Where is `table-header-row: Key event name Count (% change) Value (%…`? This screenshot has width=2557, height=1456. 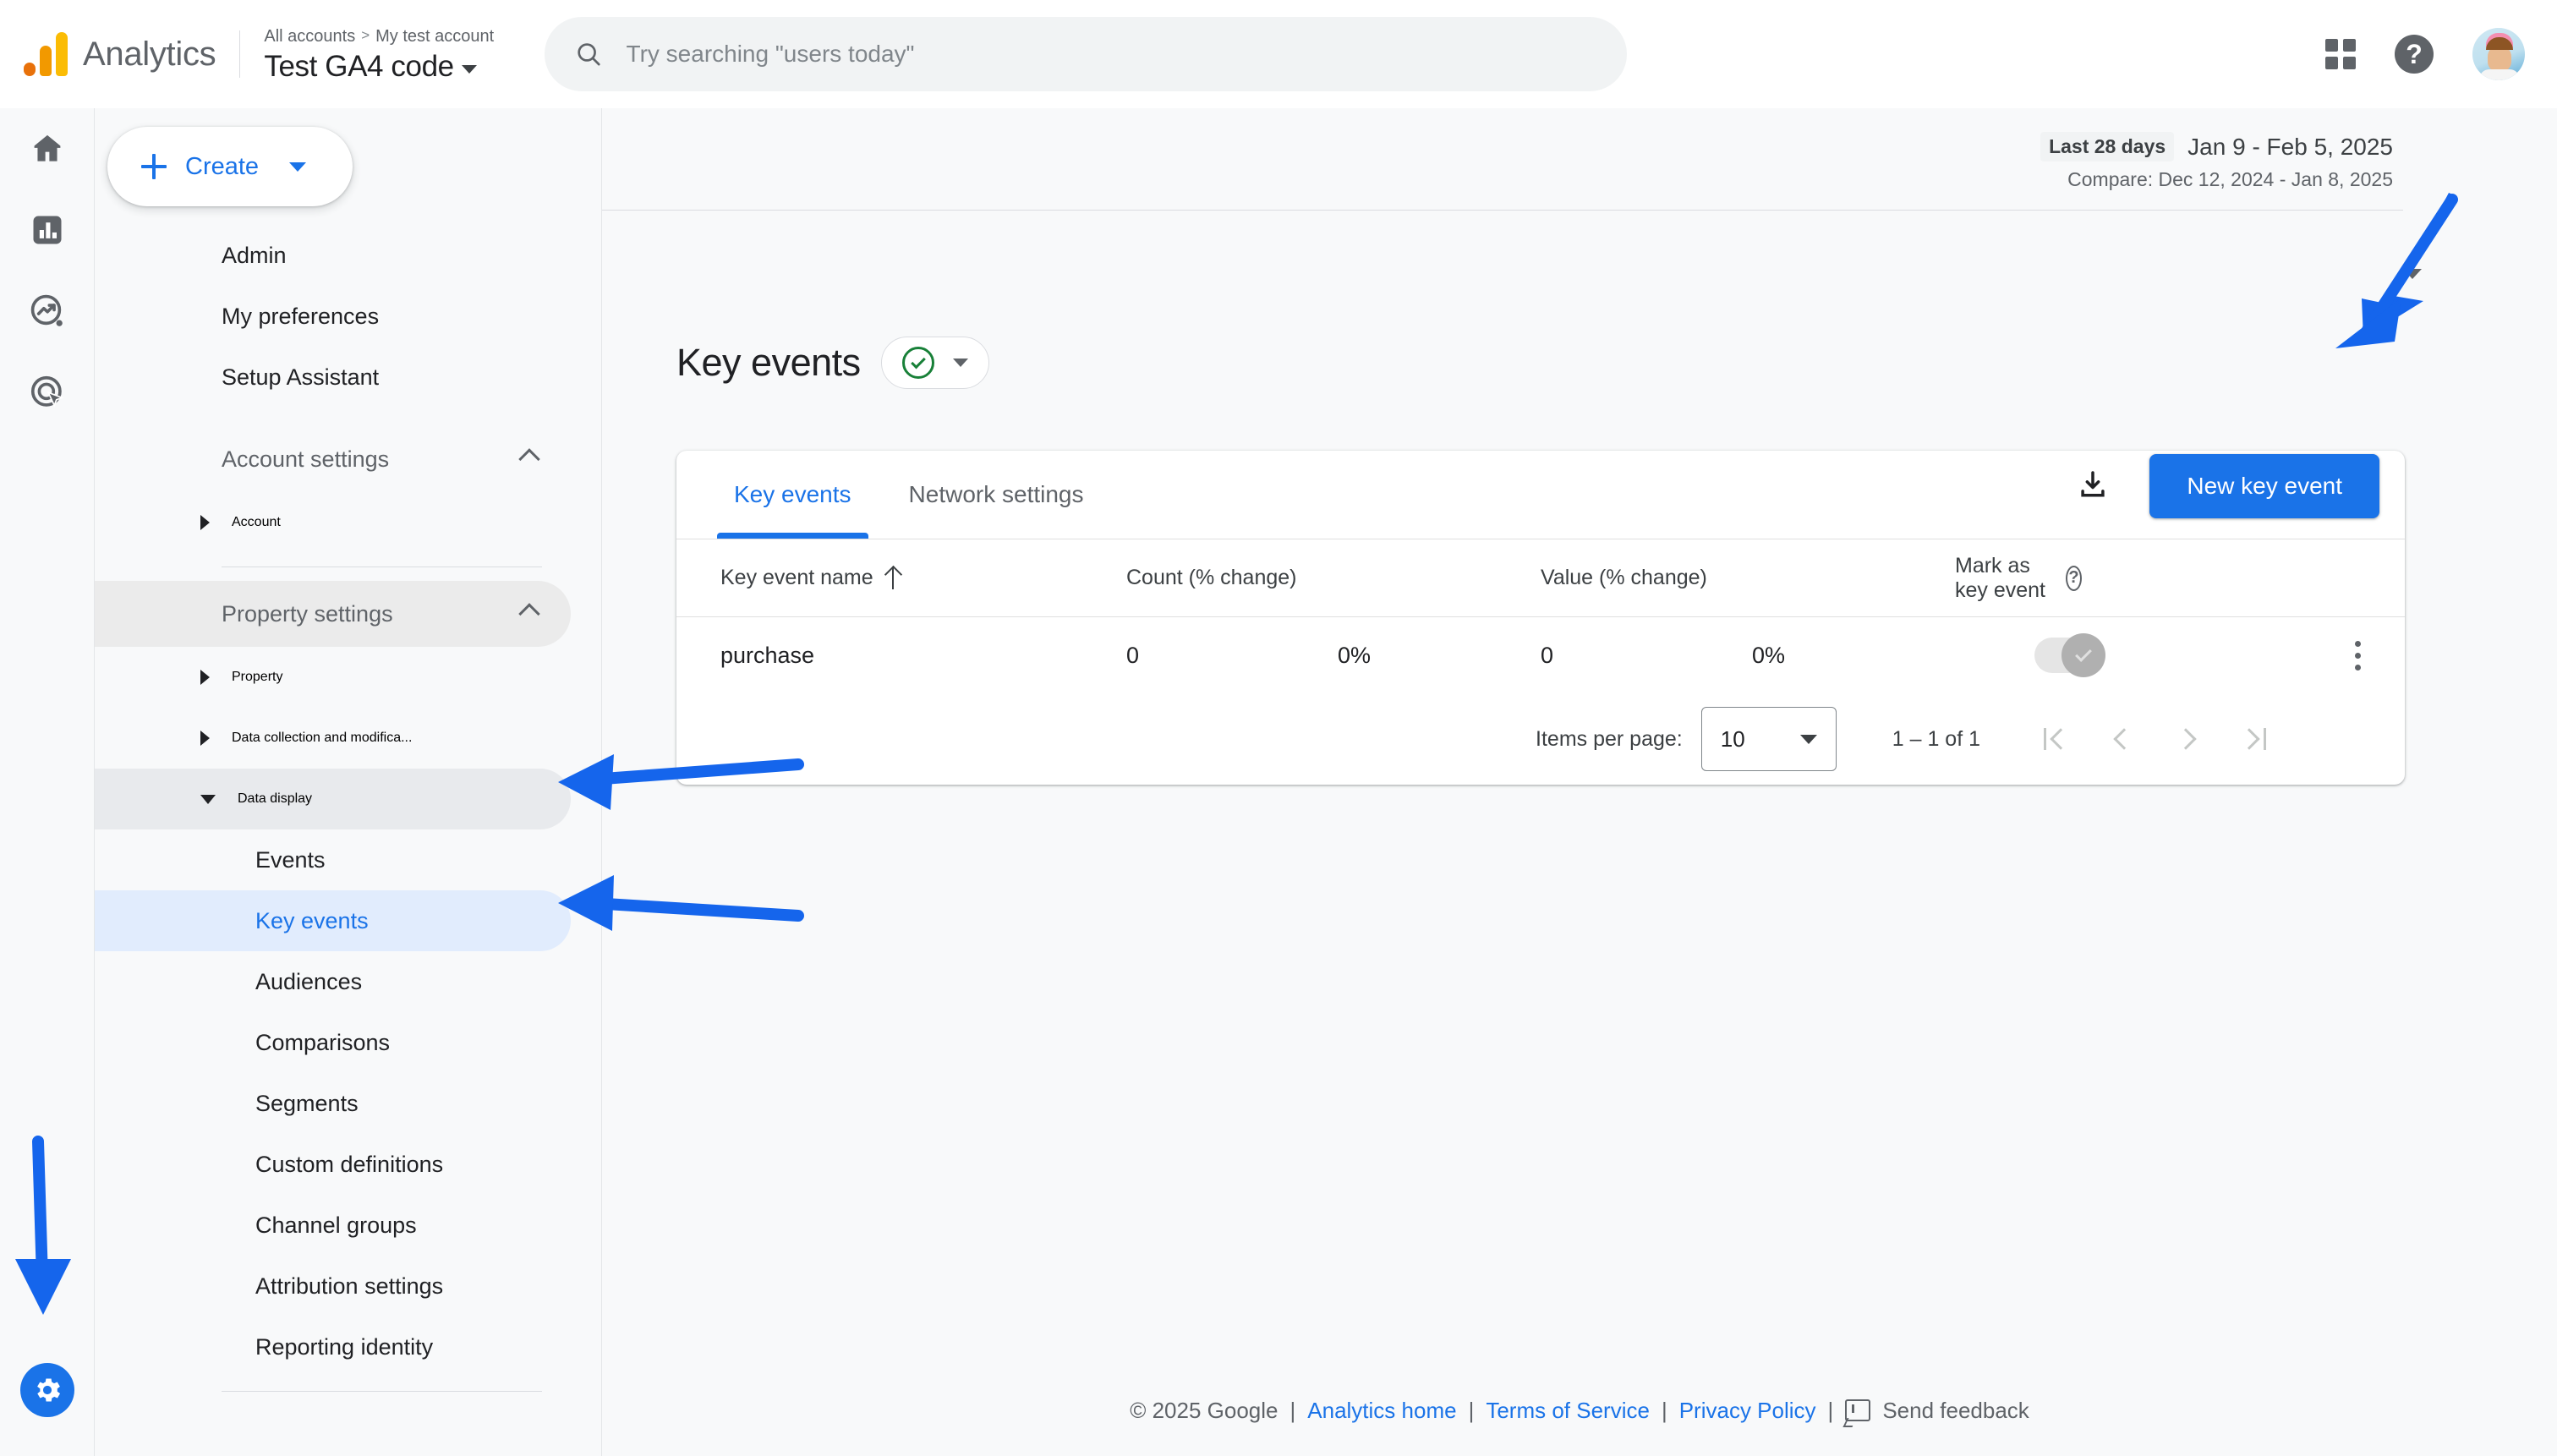 table-header-row: Key event name Count (% change) Value (%… is located at coordinates (1540, 578).